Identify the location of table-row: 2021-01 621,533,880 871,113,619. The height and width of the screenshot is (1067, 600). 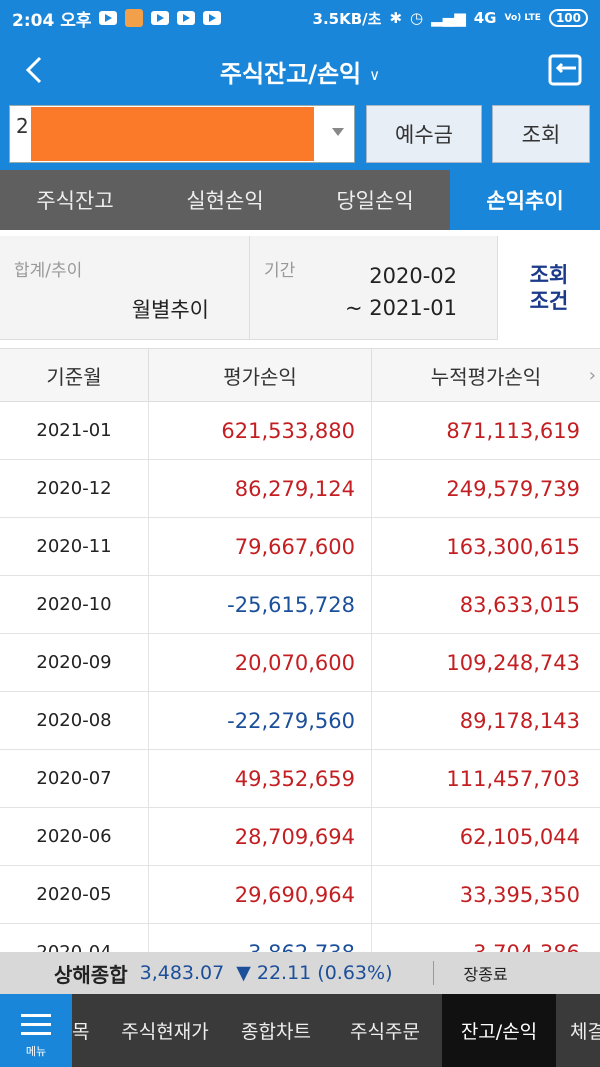
(300, 431).